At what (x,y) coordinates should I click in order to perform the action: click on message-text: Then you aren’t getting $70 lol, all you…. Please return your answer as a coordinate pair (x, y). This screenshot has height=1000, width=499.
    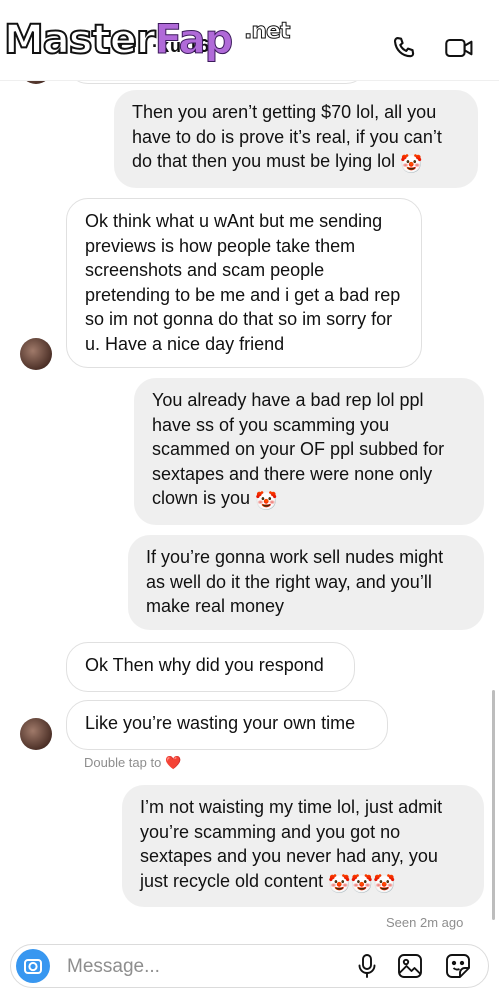
    Looking at the image, I should click on (287, 136).